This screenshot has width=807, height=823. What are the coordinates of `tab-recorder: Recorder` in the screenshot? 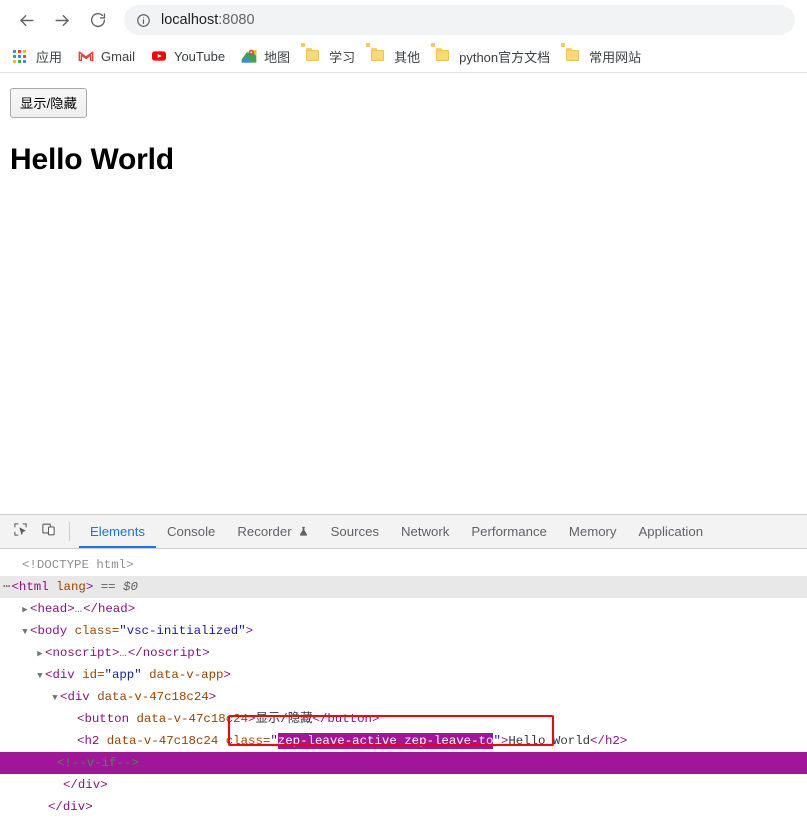 It's located at (272, 531).